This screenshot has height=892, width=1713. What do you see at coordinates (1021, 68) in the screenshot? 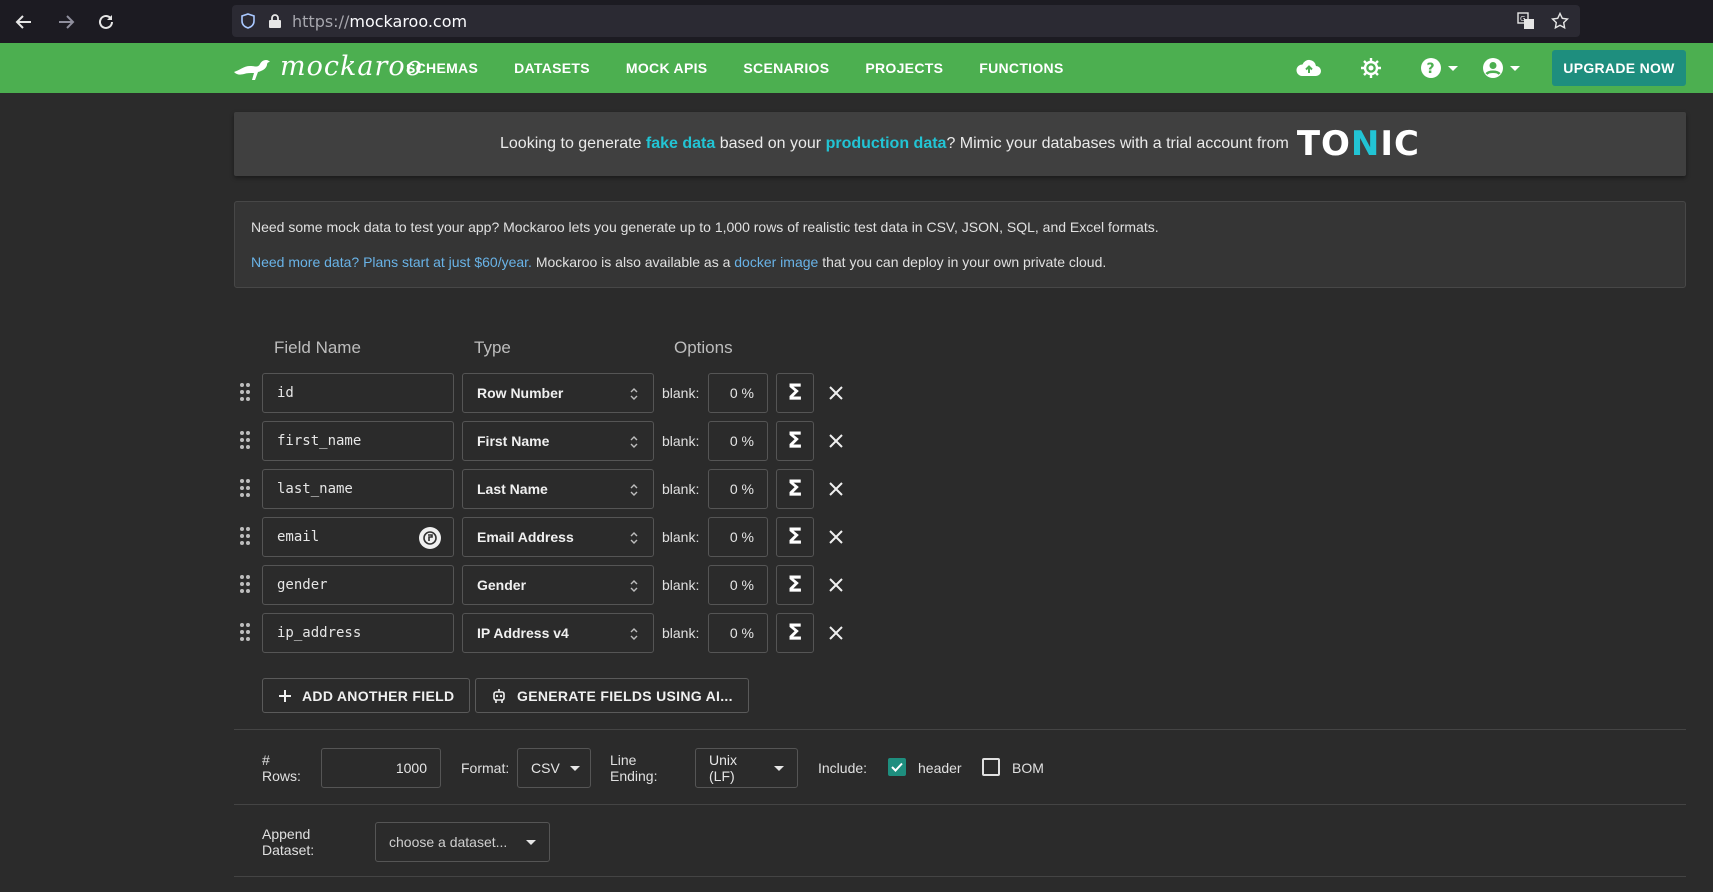
I see `nav-functions: FUNCTIONS` at bounding box center [1021, 68].